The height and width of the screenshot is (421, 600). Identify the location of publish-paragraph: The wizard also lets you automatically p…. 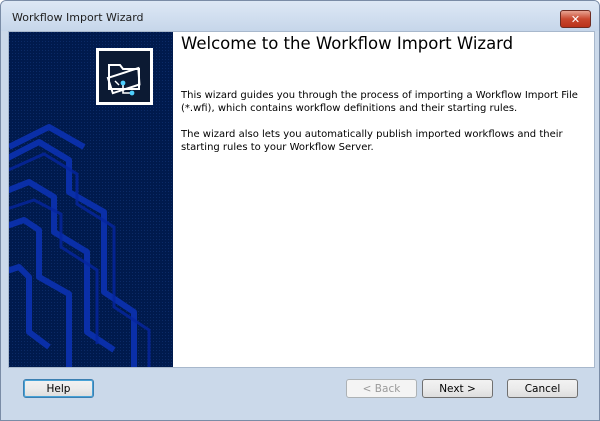
(372, 141).